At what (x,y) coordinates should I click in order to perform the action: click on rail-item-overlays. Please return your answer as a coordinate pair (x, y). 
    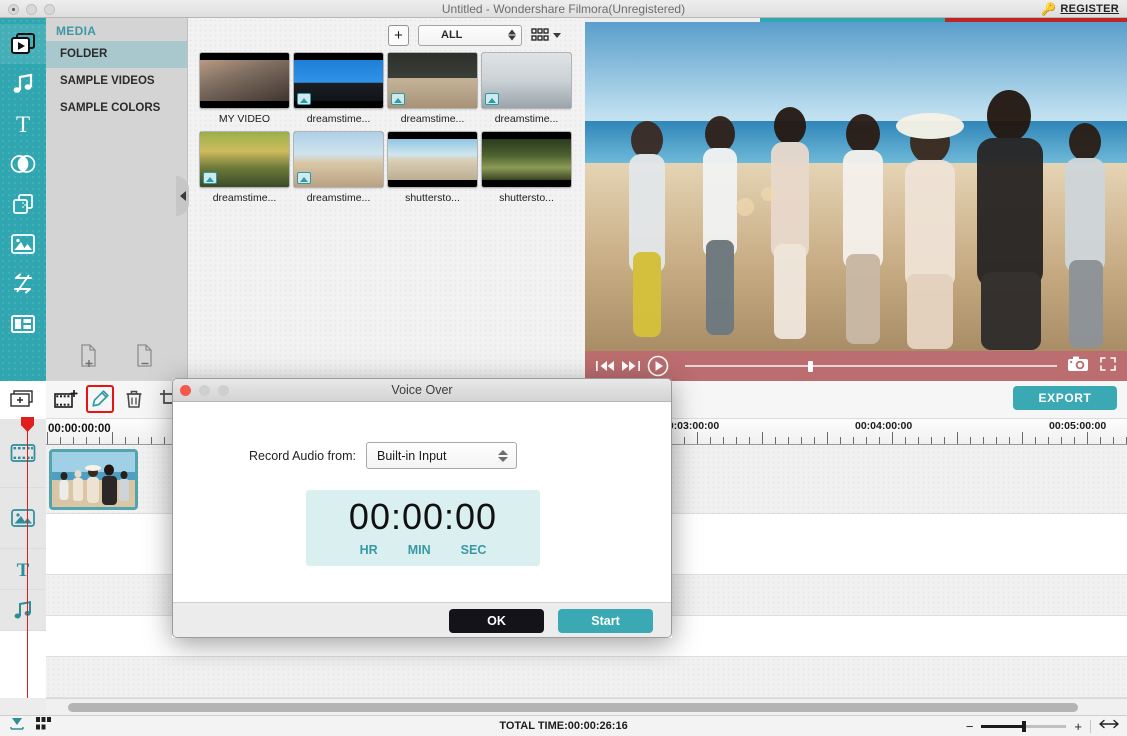
    Looking at the image, I should click on (23, 204).